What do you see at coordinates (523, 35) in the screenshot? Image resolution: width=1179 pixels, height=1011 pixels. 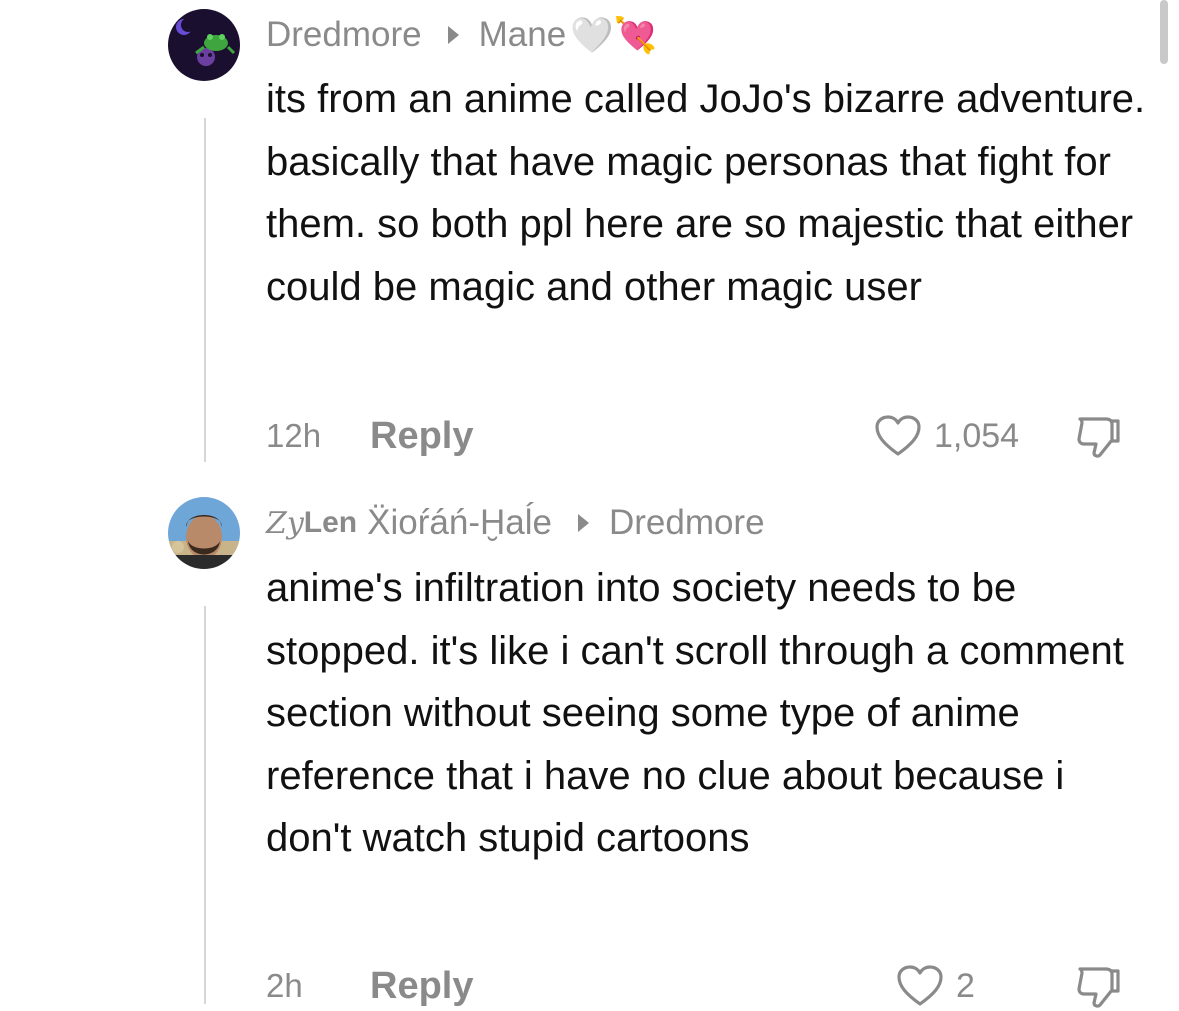 I see `reply-to-name: Mane` at bounding box center [523, 35].